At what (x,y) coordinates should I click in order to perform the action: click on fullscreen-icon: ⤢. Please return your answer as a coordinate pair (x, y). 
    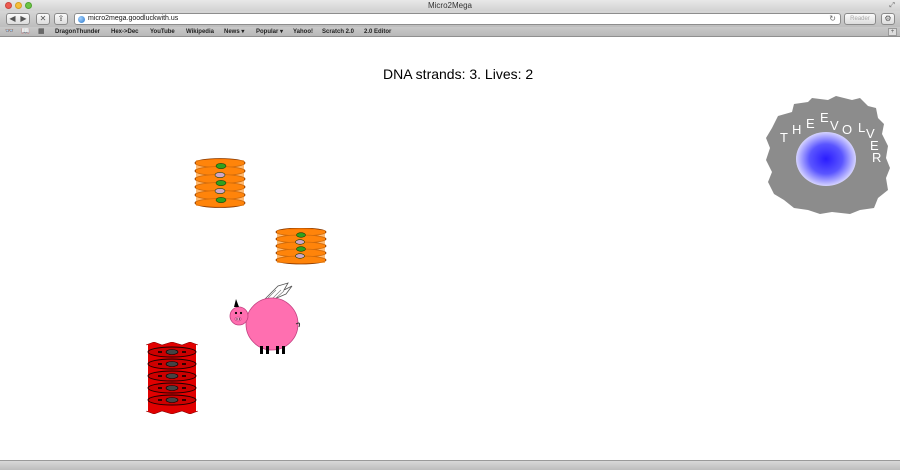
    Looking at the image, I should click on (892, 5).